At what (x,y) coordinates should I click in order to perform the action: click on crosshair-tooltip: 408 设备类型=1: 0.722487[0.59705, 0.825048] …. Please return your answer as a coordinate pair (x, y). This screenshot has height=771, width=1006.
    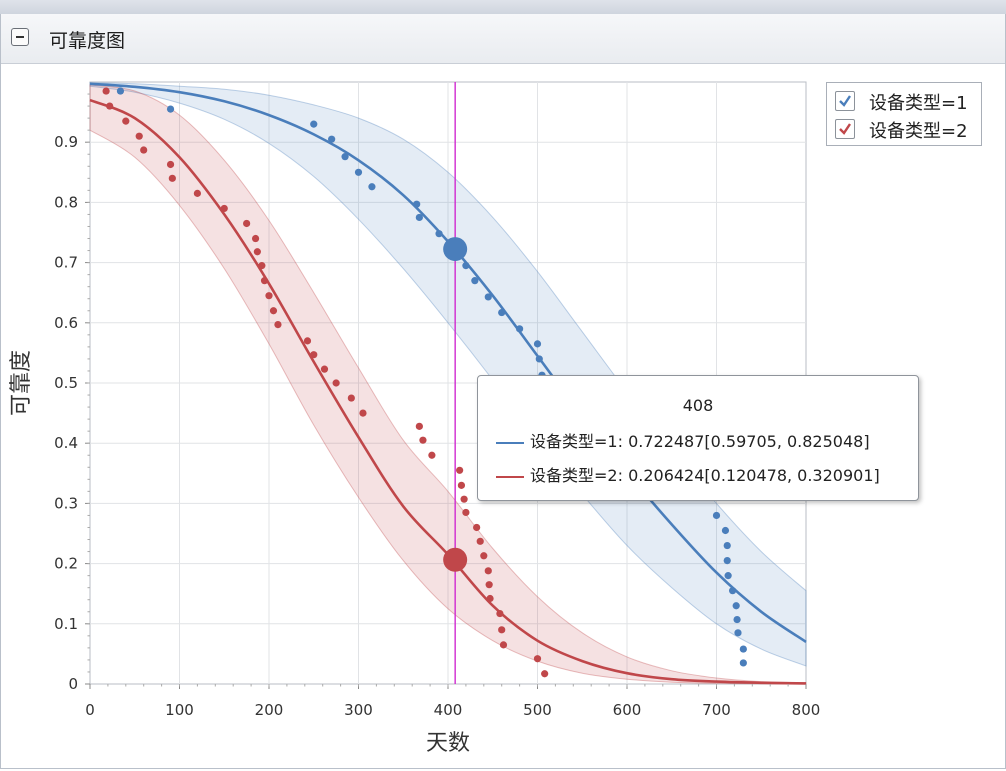
    Looking at the image, I should click on (698, 438).